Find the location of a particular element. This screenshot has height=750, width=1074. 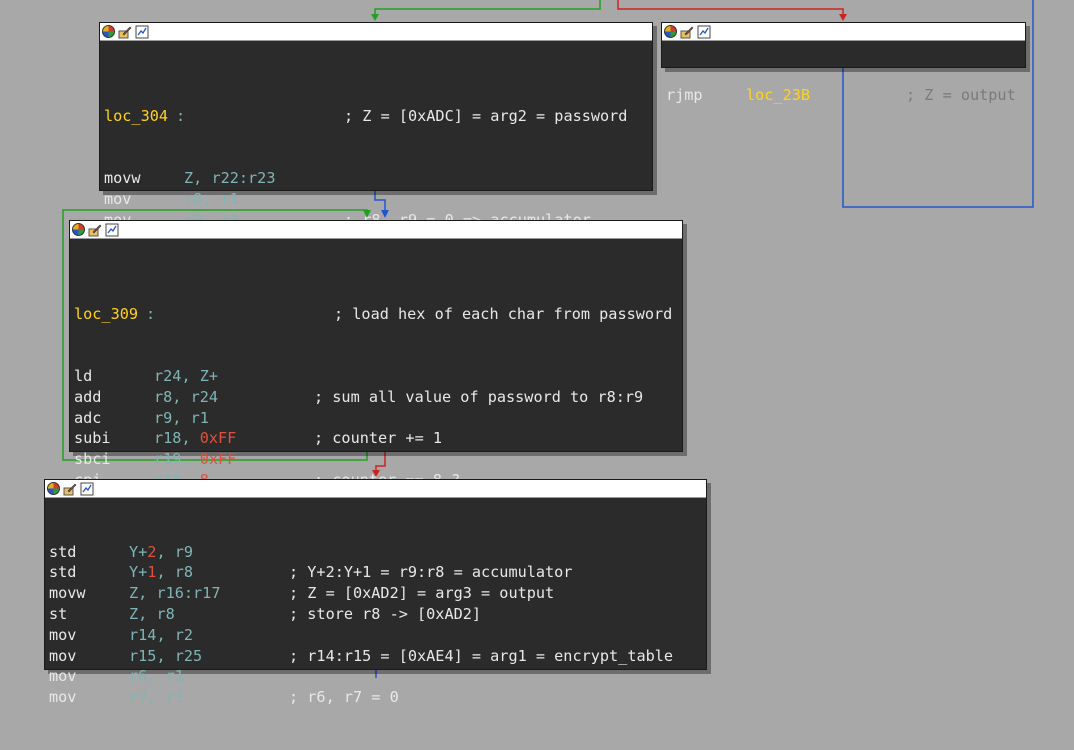

comment: ; counter += 1 is located at coordinates (378, 438).